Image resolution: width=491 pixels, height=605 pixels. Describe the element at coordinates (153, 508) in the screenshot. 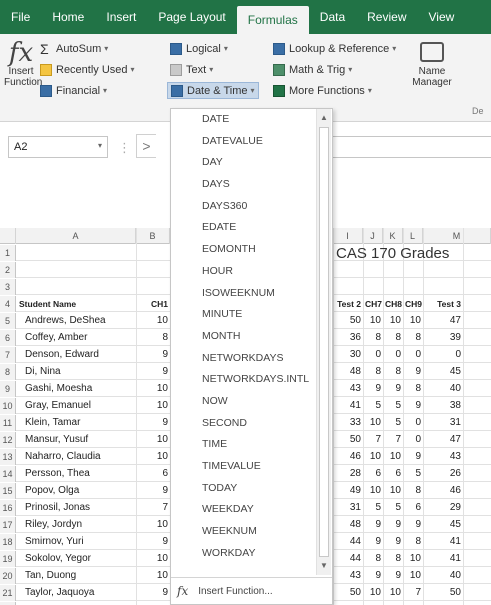

I see `table-cell: 7` at that location.